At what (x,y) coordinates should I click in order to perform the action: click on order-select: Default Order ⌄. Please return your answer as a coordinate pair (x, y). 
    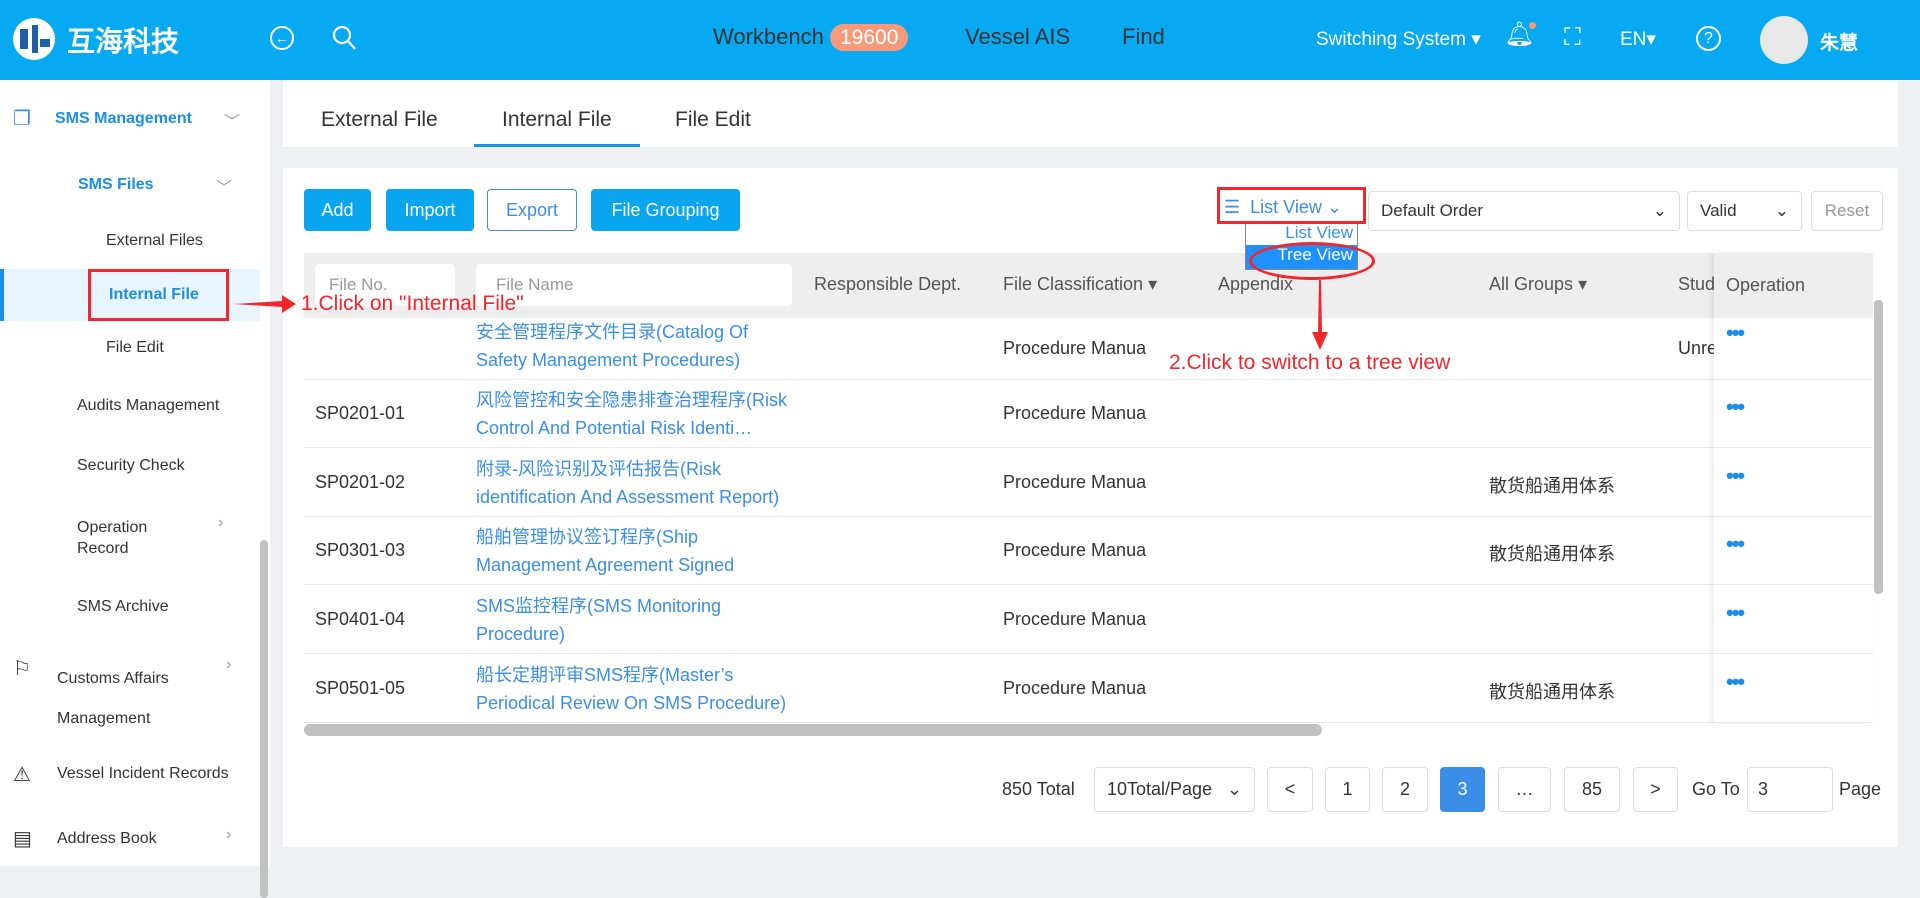
    Looking at the image, I should click on (1524, 211).